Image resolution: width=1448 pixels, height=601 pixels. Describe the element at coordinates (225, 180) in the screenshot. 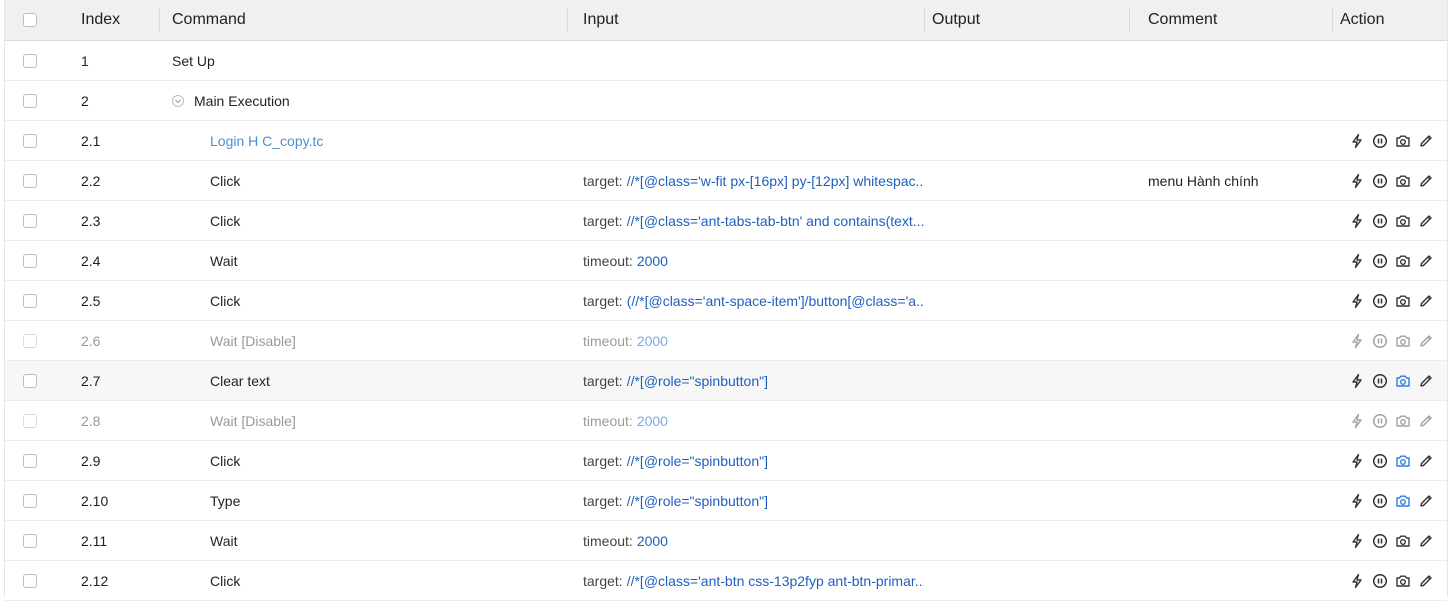

I see `command-text: Click` at that location.